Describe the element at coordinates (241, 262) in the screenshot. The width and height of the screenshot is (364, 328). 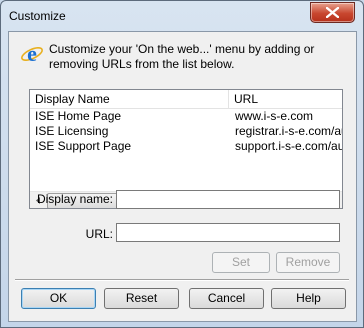
I see `set-button: Set` at that location.